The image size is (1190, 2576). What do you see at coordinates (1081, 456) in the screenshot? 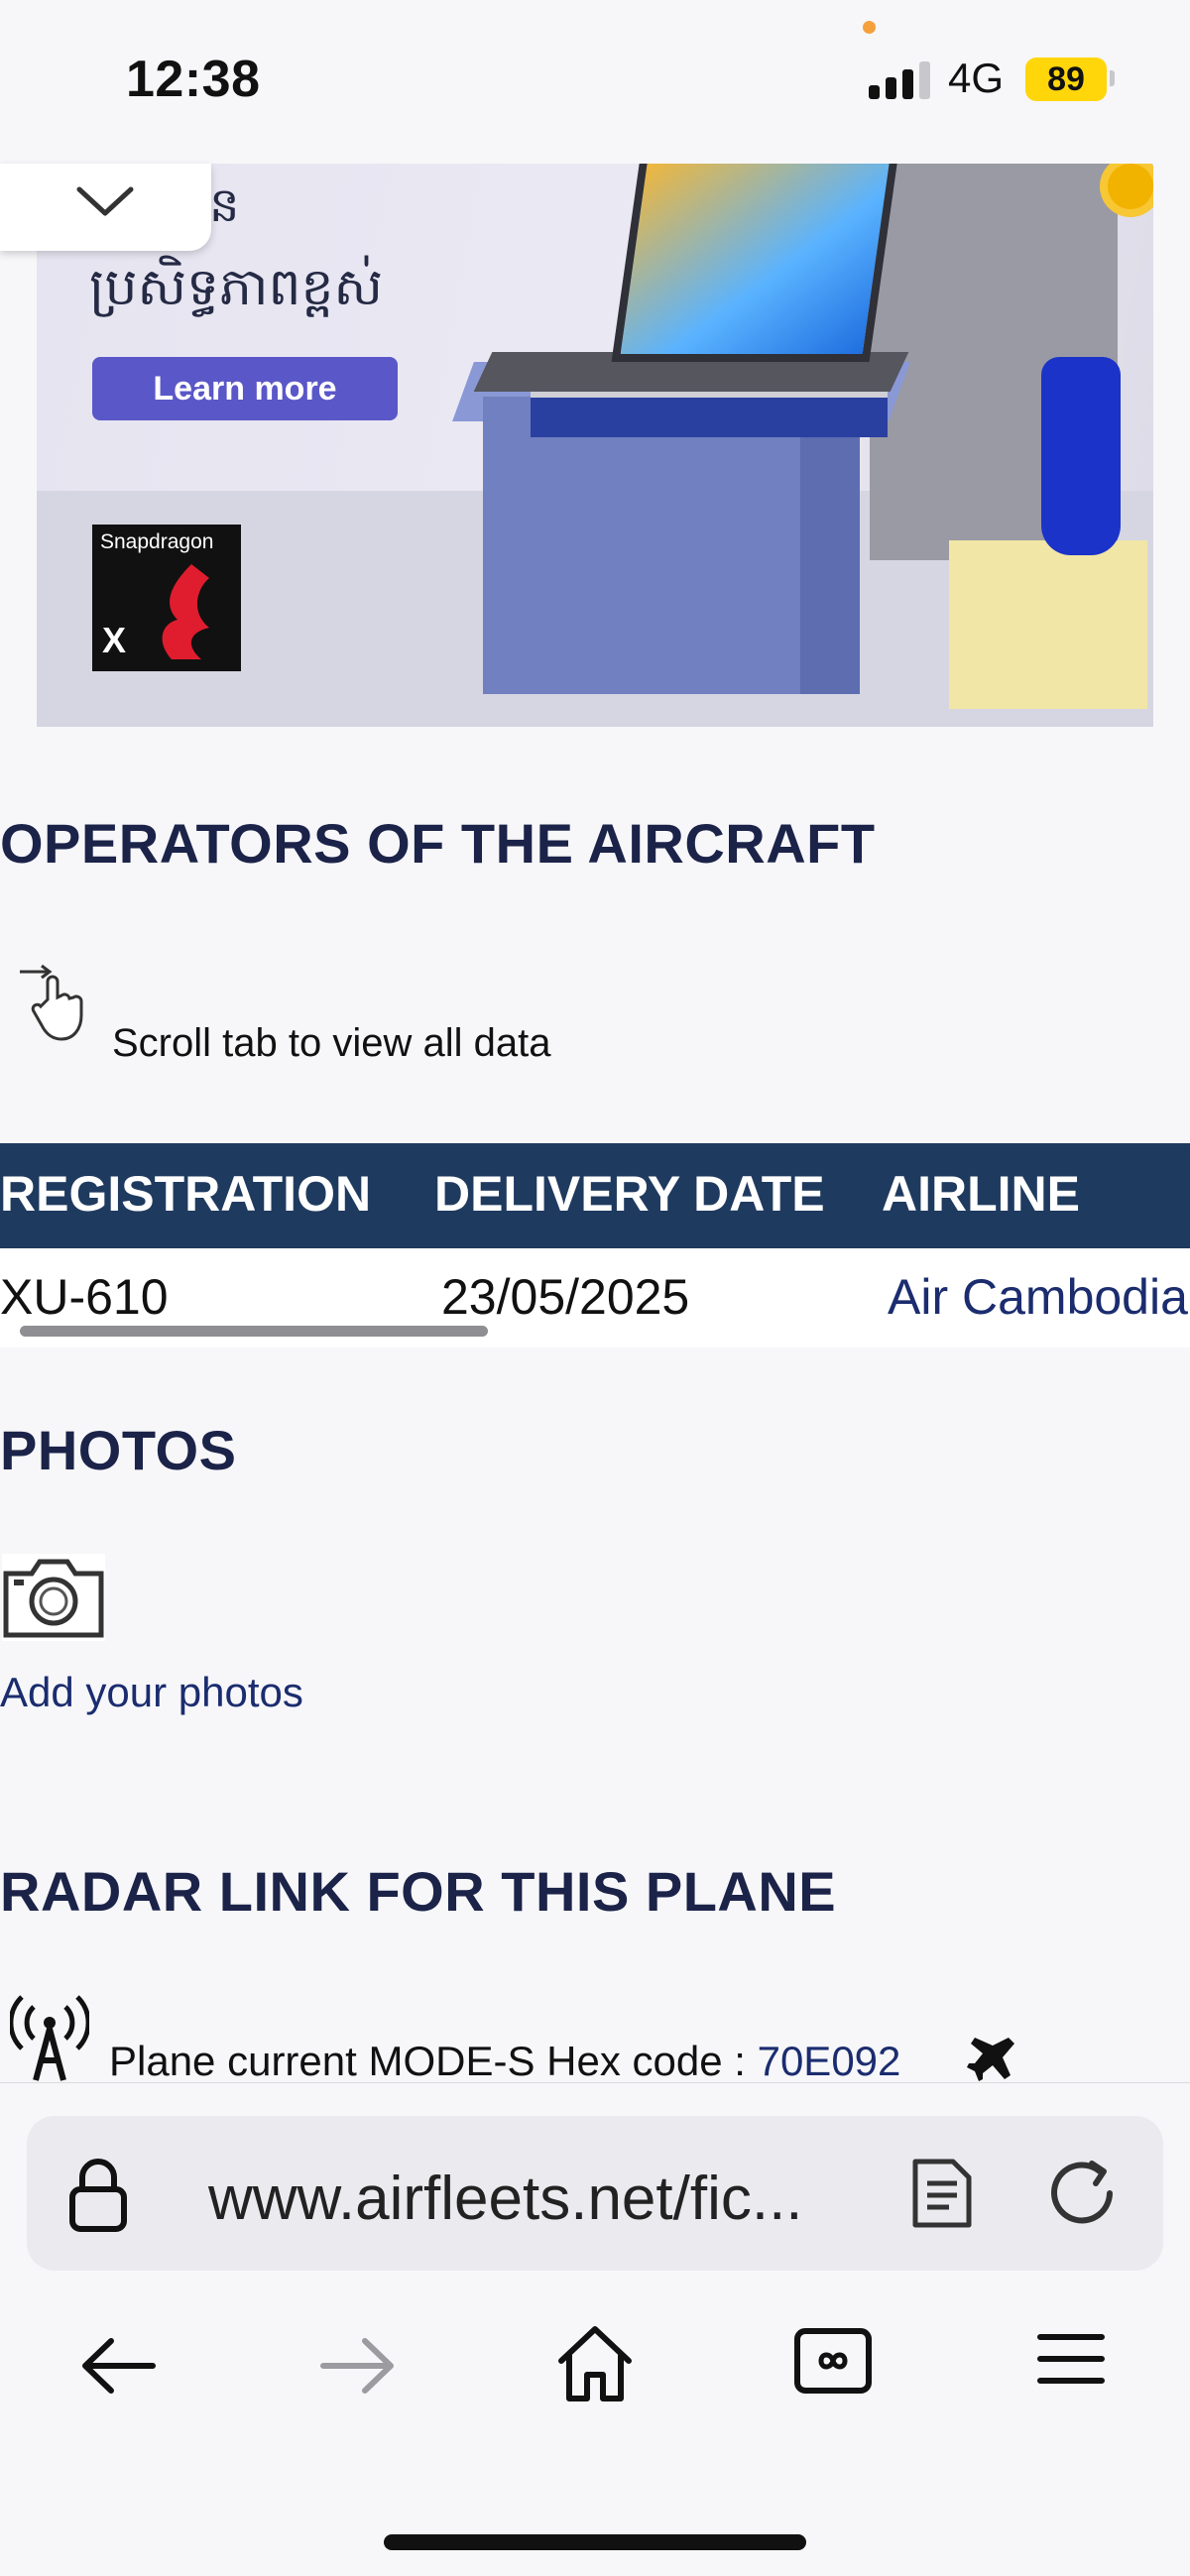
I see `ad-vase` at bounding box center [1081, 456].